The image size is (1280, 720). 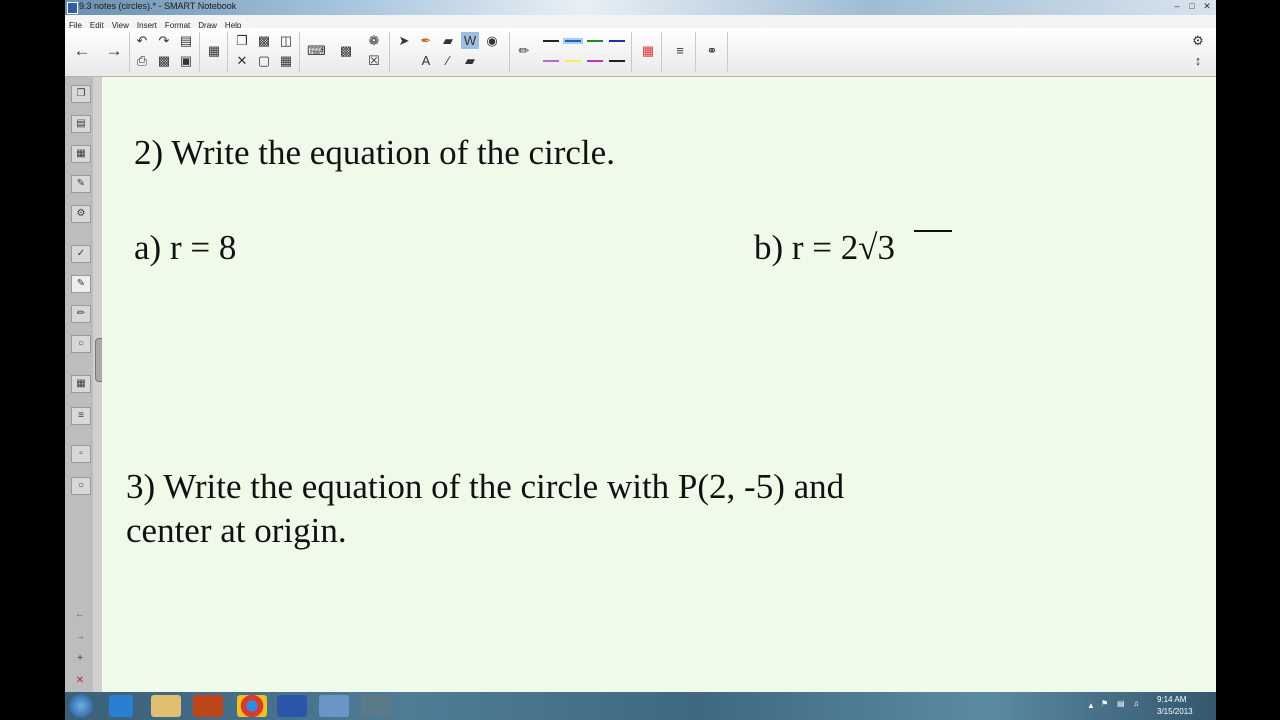 What do you see at coordinates (1121, 703) in the screenshot?
I see `tray-network-icon: ▤` at bounding box center [1121, 703].